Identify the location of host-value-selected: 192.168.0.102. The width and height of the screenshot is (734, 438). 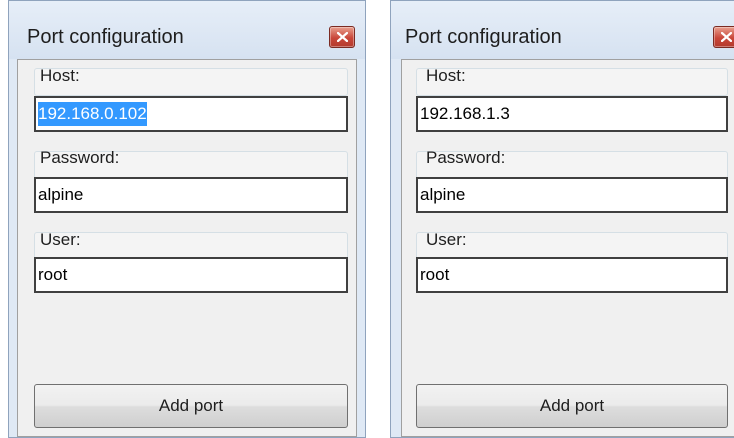
(92, 114).